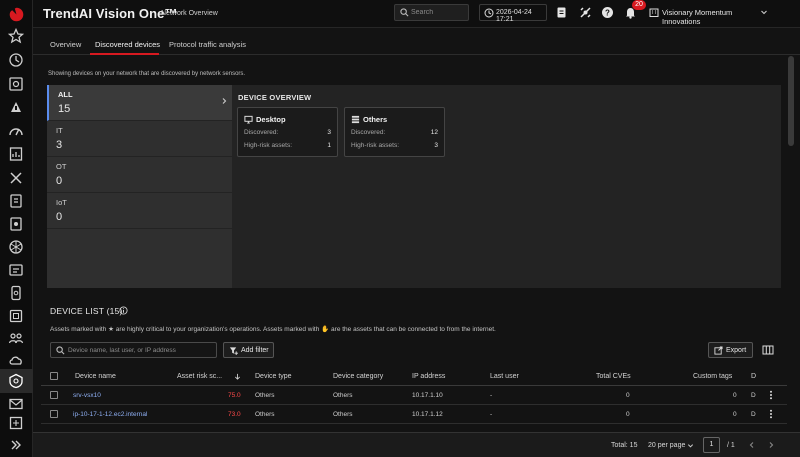 The width and height of the screenshot is (800, 457). Describe the element at coordinates (65, 44) in the screenshot. I see `tab-overview: Overview` at that location.